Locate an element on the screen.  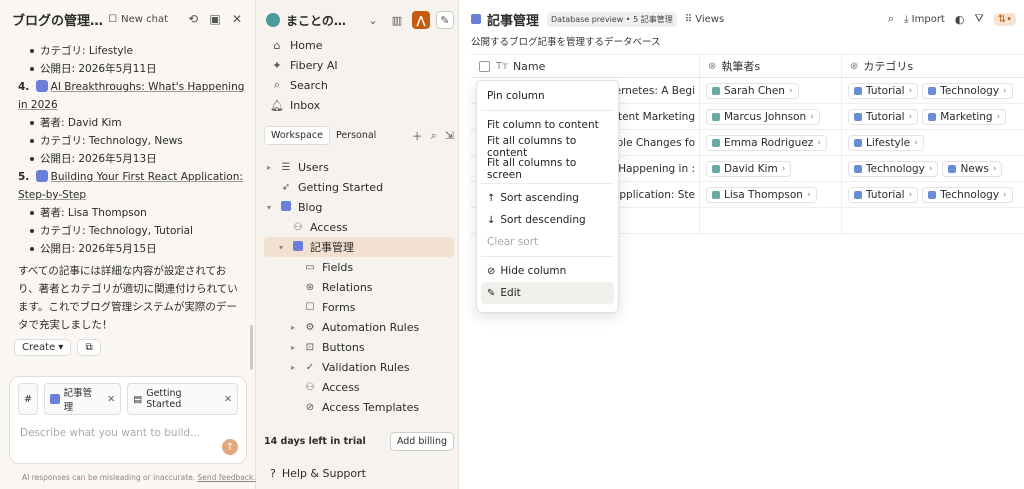
new-chat-button: ☐ New chat is located at coordinates (138, 19).